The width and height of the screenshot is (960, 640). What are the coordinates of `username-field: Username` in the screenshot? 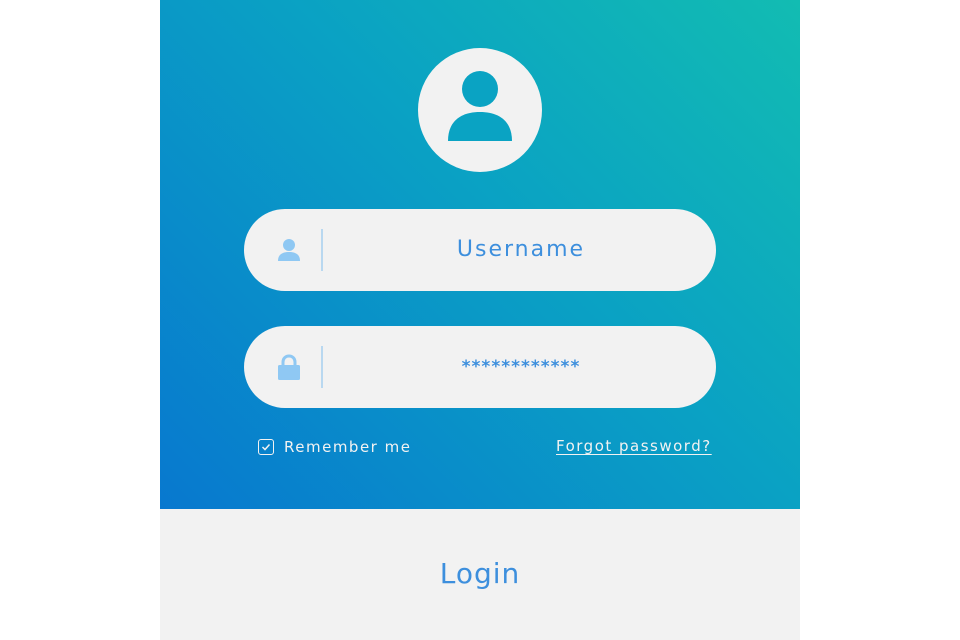 It's located at (480, 250).